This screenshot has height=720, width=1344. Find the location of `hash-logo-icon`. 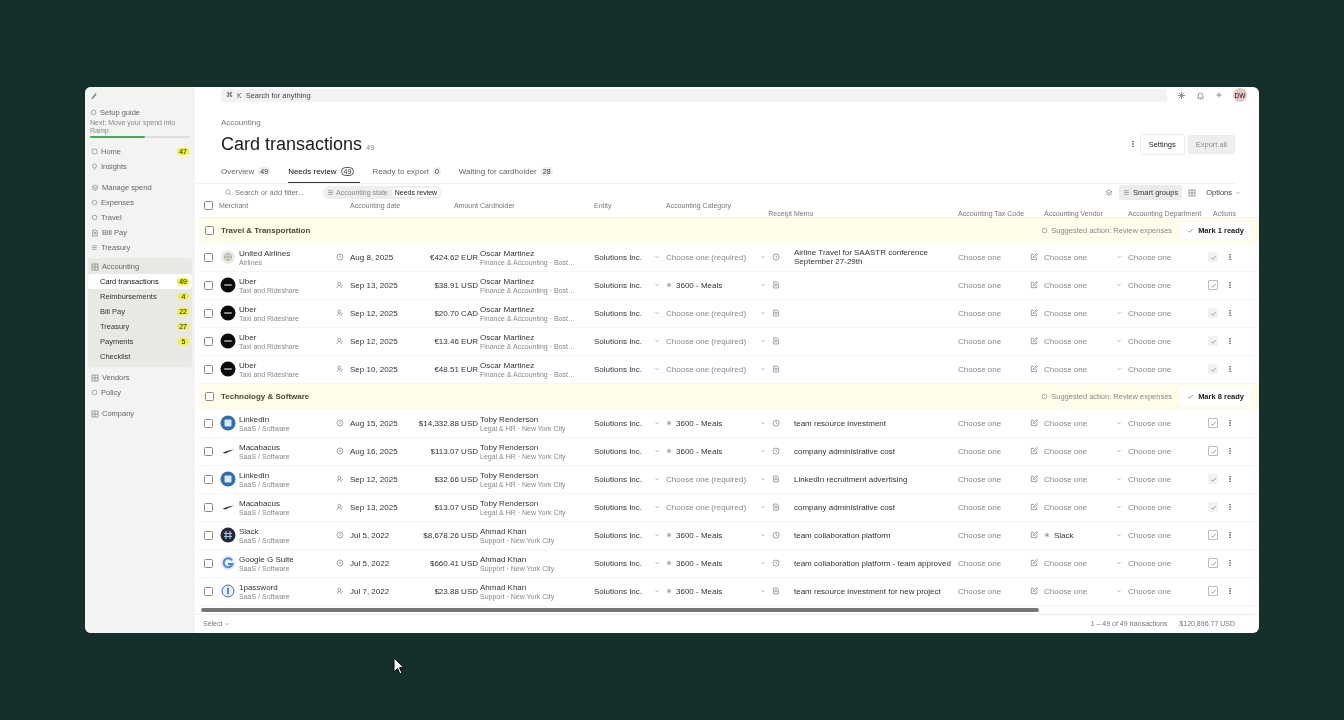

hash-logo-icon is located at coordinates (228, 535).